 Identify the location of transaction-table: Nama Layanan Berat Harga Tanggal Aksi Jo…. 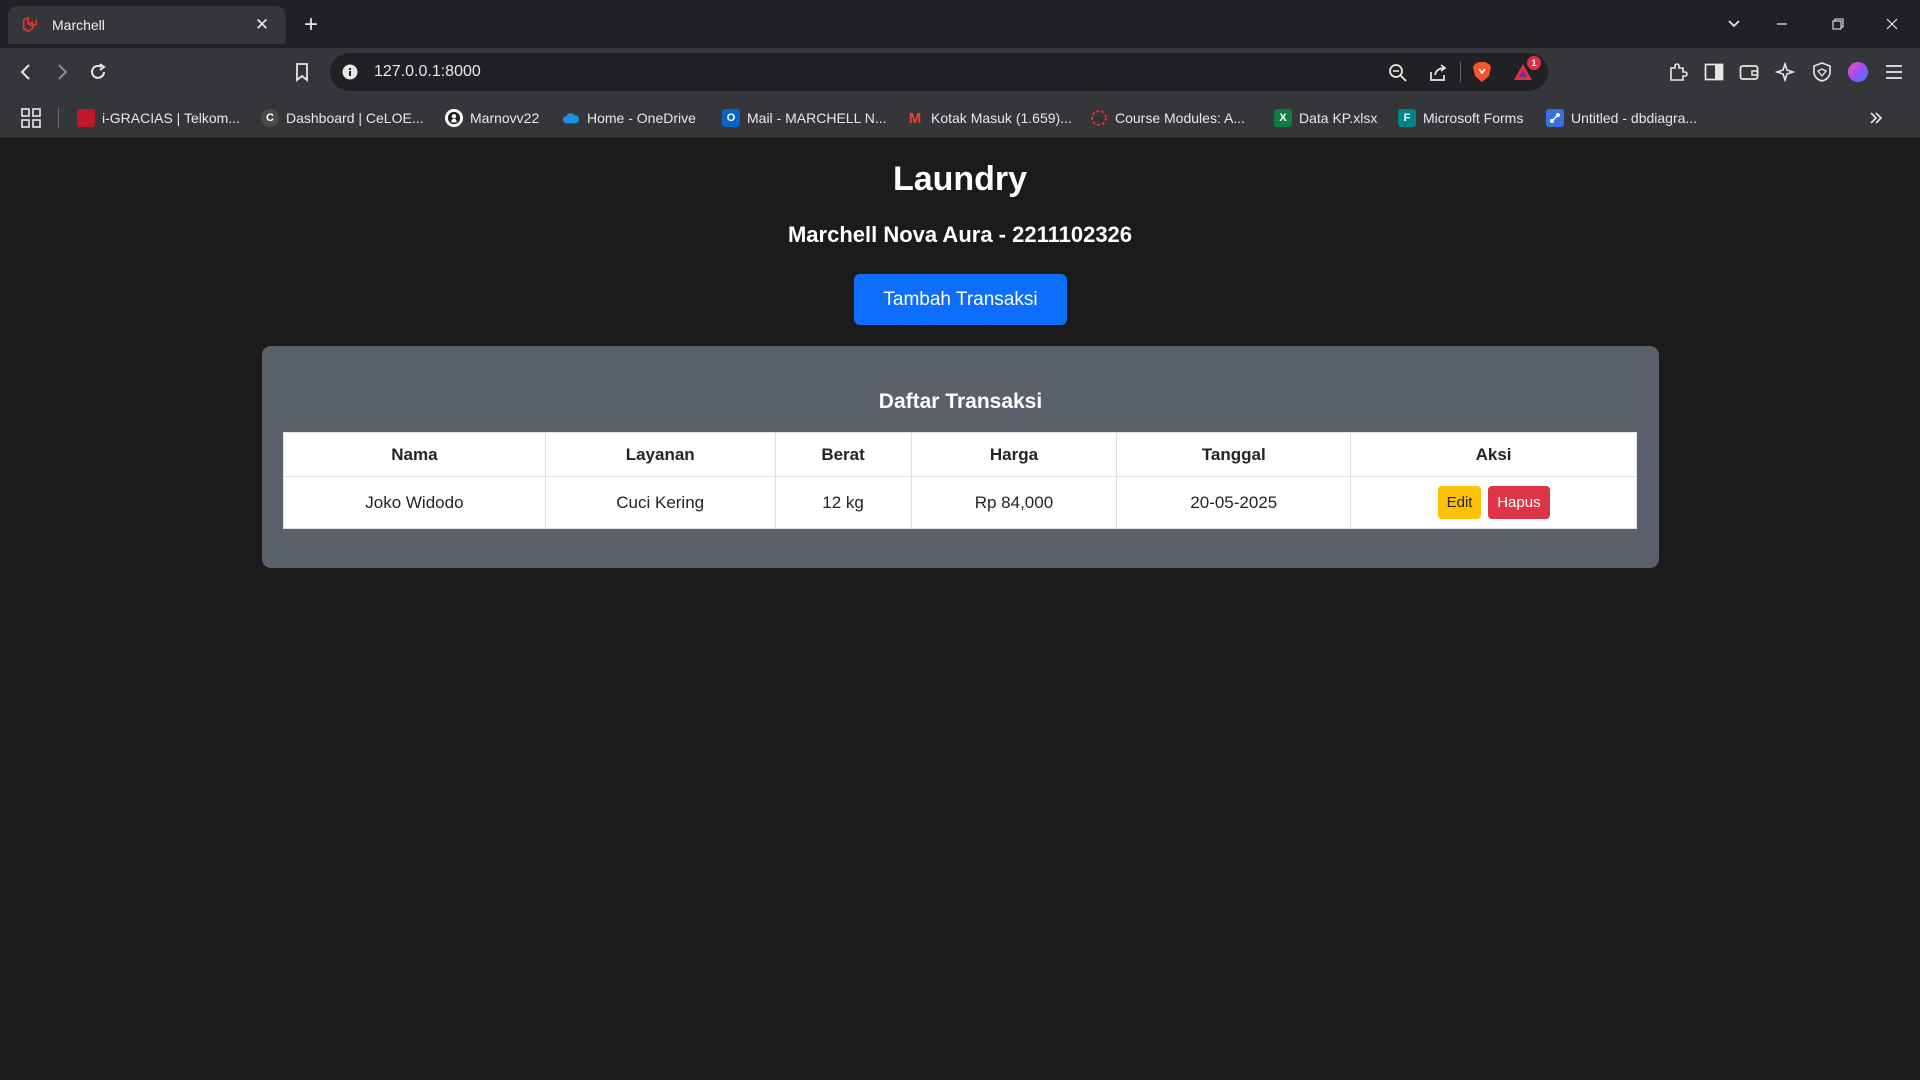
(960, 480).